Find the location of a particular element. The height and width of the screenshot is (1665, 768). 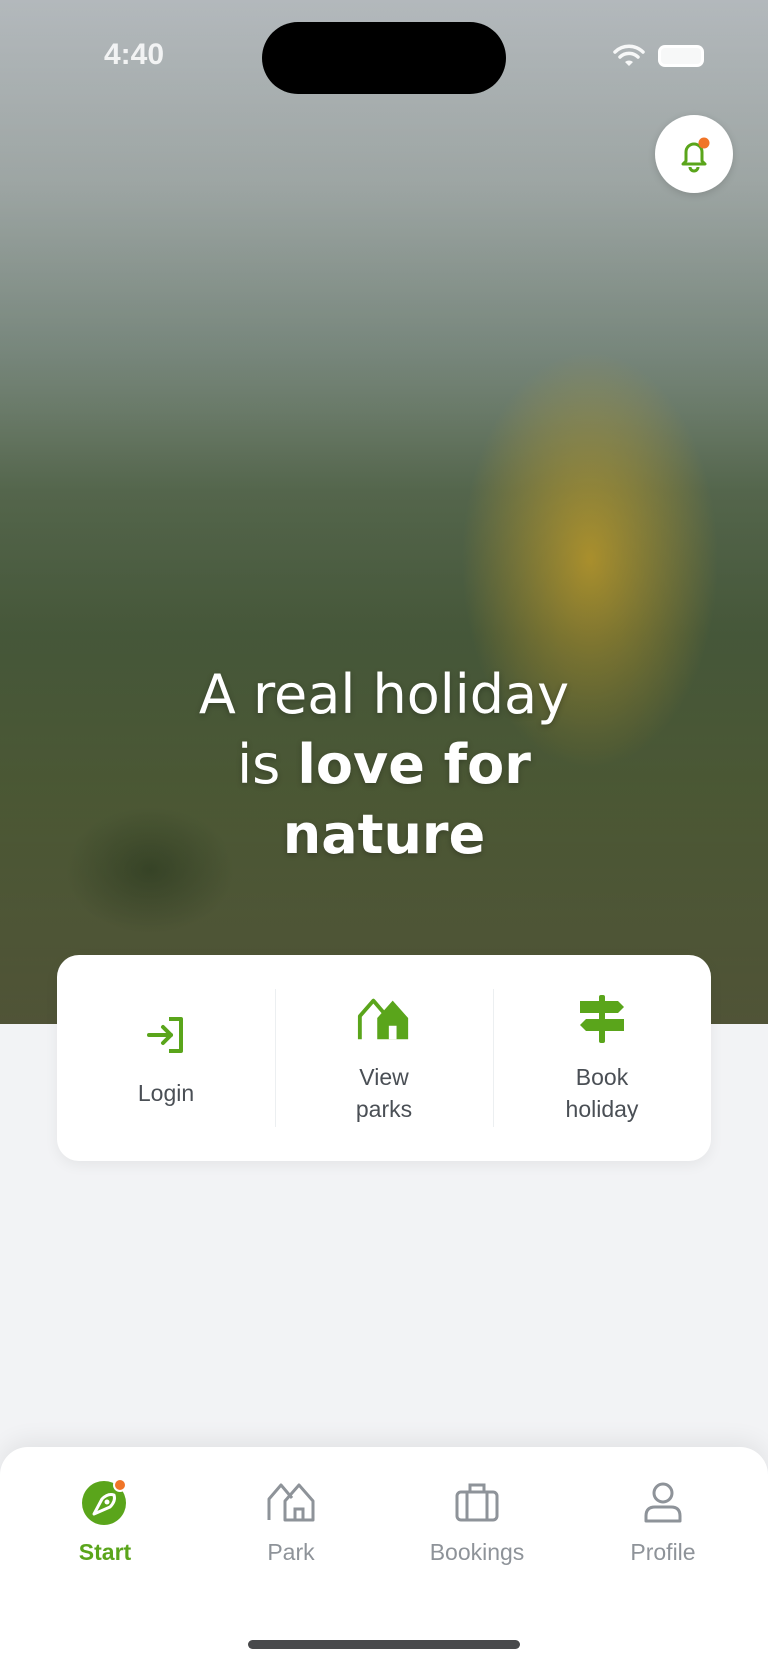

book-holiday-button: Book holiday is located at coordinates (602, 1058).